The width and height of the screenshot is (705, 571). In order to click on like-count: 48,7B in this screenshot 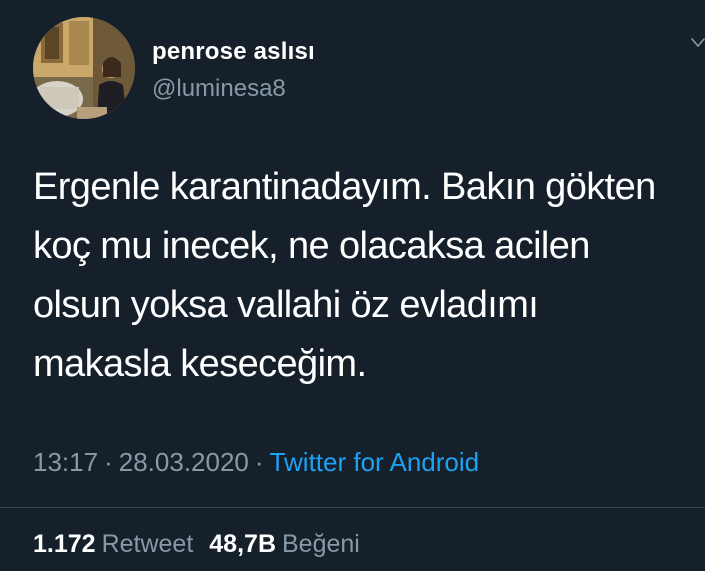, I will do `click(242, 544)`.